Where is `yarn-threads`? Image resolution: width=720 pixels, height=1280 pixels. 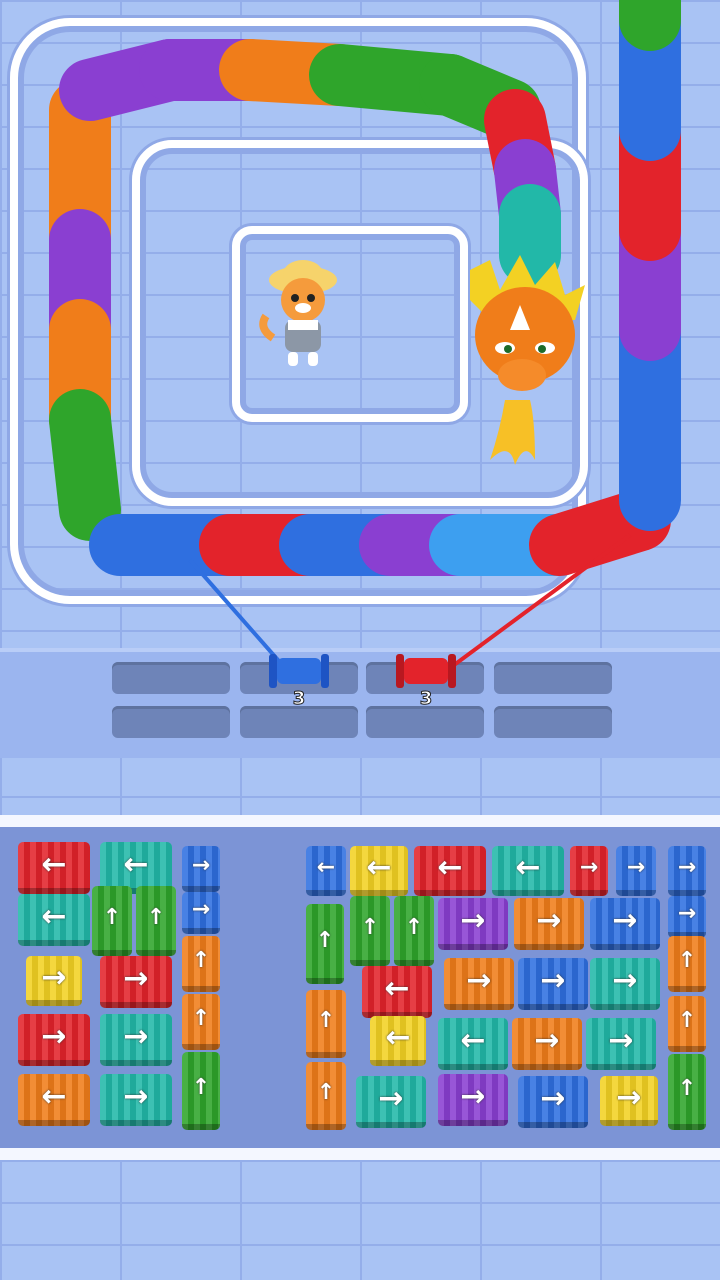 yarn-threads is located at coordinates (410, 601).